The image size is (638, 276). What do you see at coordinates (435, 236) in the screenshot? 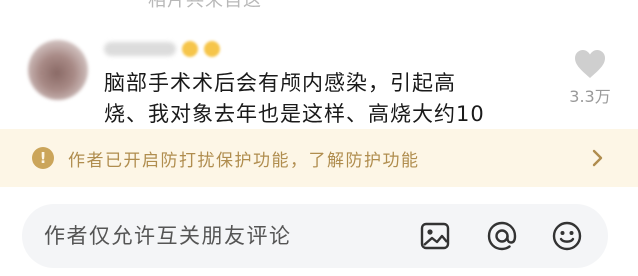
I see `image-icon` at bounding box center [435, 236].